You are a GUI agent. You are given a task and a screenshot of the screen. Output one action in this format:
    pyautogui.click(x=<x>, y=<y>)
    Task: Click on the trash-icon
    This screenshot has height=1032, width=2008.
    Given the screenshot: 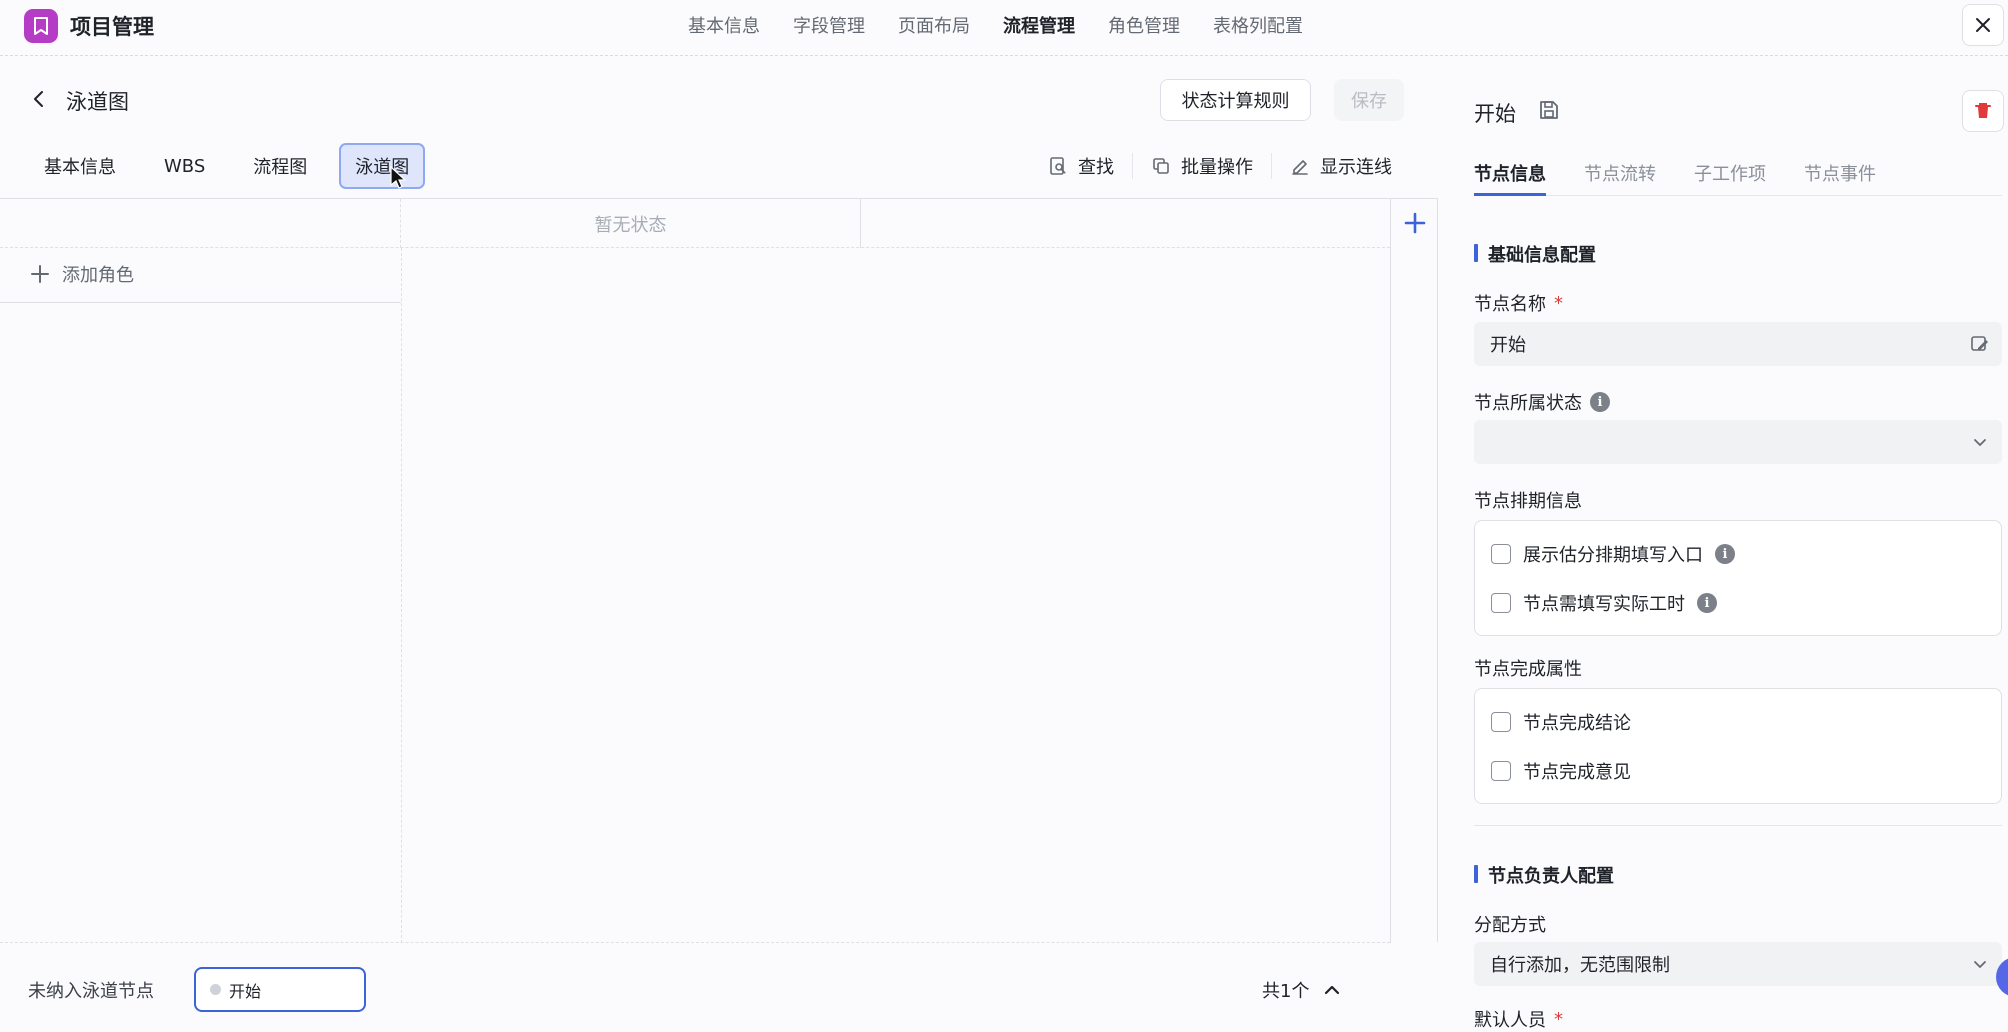 What is the action you would take?
    pyautogui.click(x=1983, y=110)
    